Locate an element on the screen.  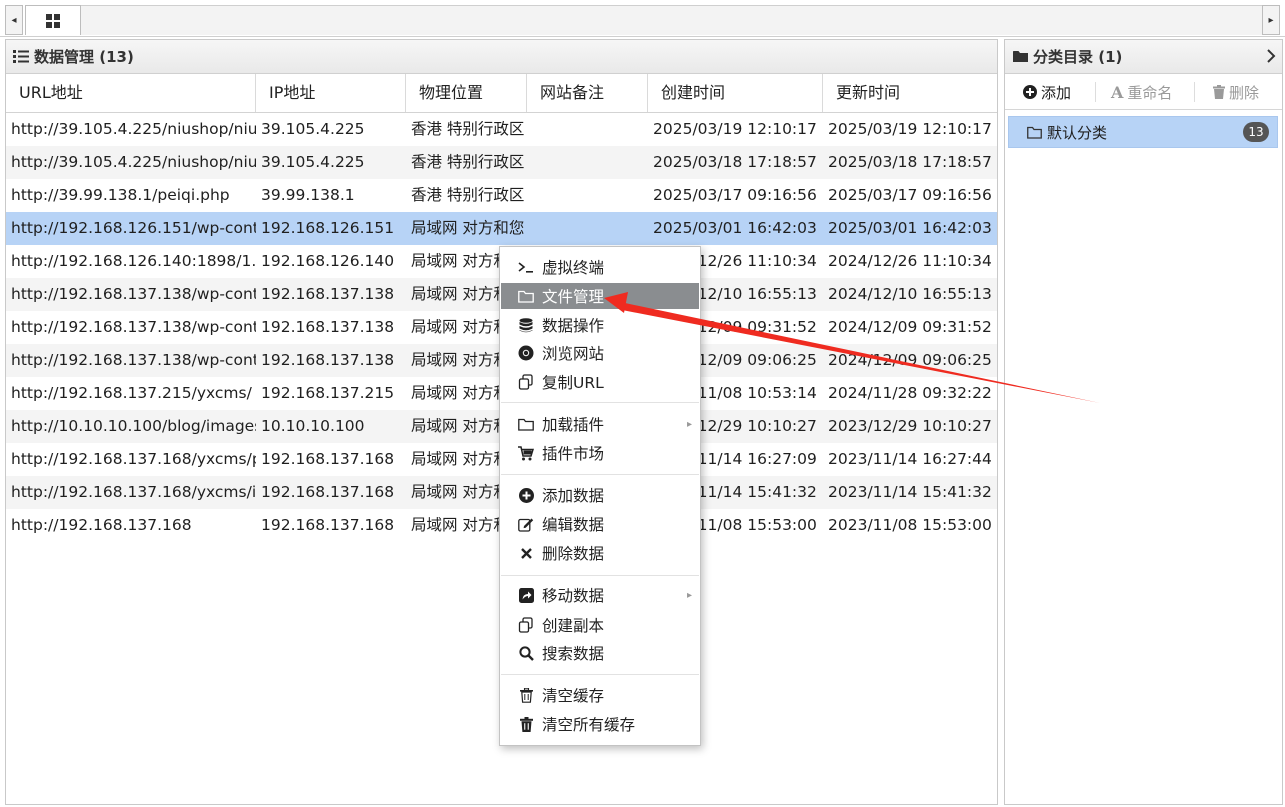
add-category-button: 添加 is located at coordinates (1047, 92).